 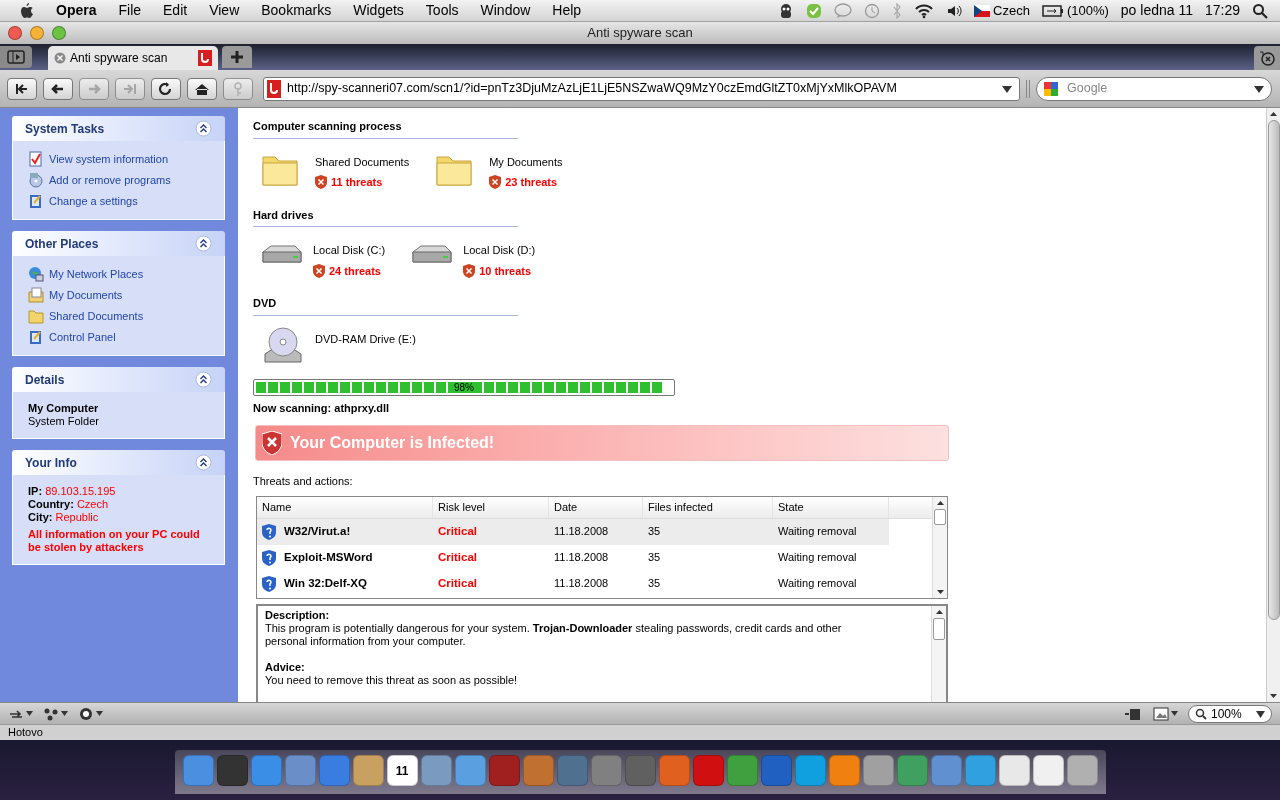 I want to click on menu-item: Edit, so click(x=175, y=10).